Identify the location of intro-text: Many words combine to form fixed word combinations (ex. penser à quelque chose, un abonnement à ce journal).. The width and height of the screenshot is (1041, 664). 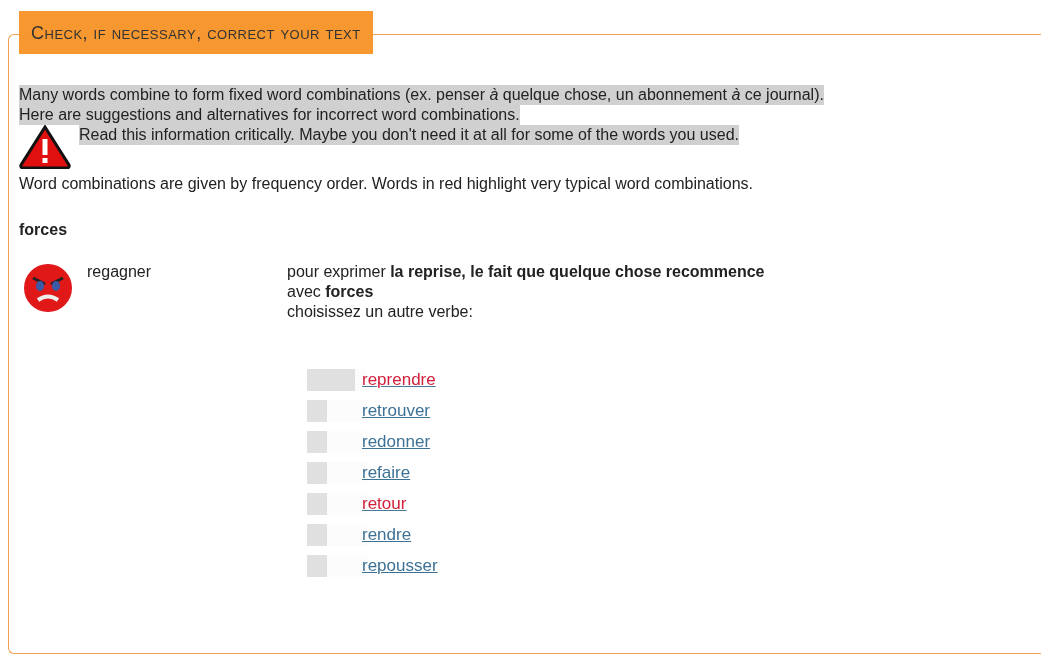
(421, 95).